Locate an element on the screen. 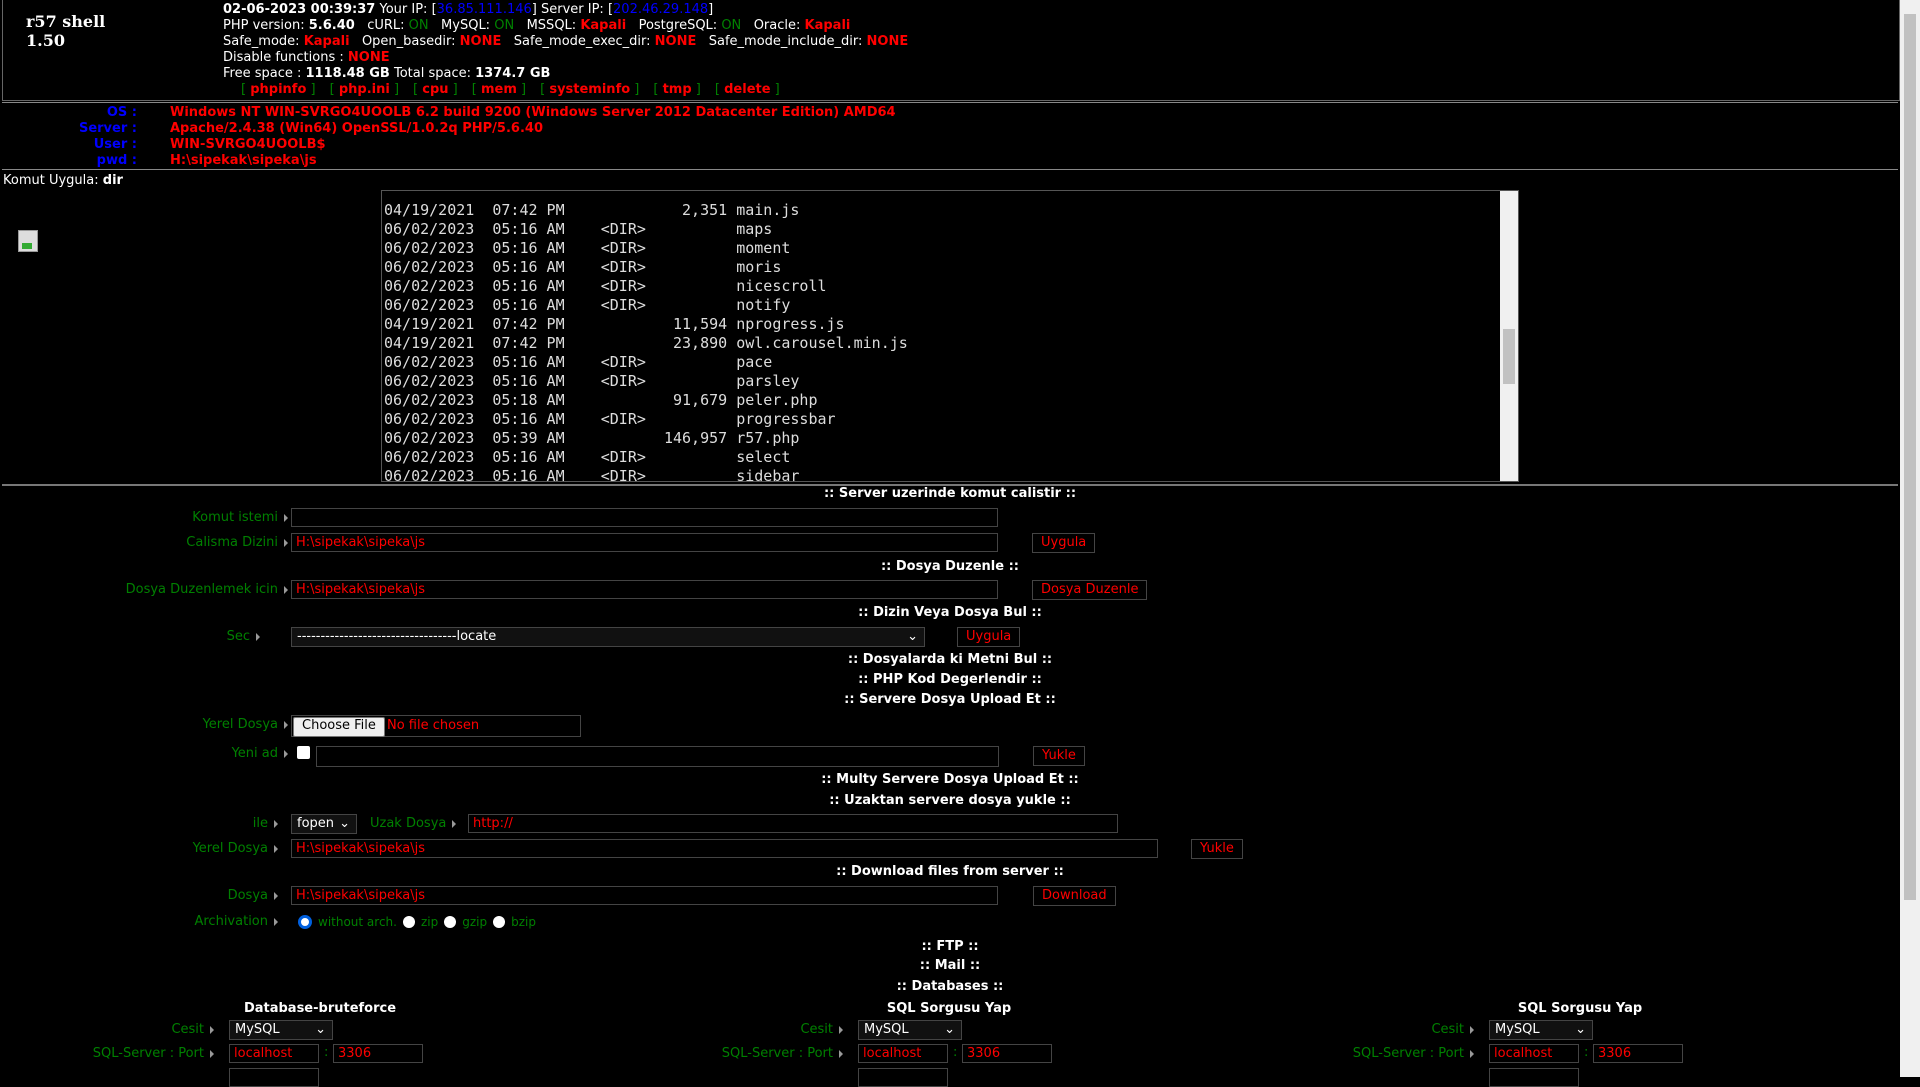  php-eval-title: :: PHP Kod Degerlendir :: is located at coordinates (950, 679).